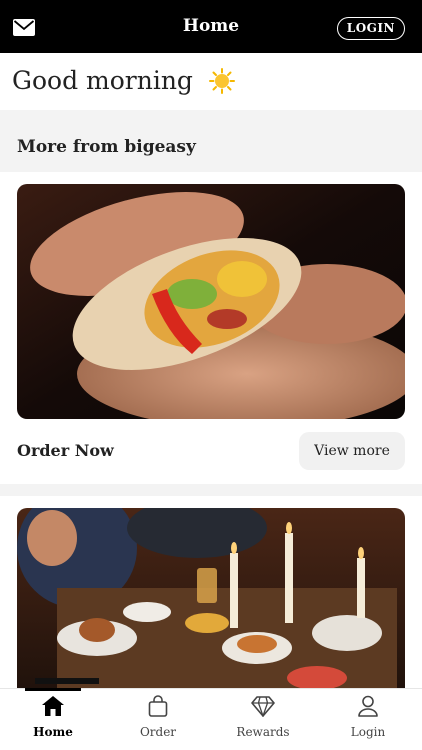  What do you see at coordinates (65, 450) in the screenshot?
I see `order-now-link: Order Now` at bounding box center [65, 450].